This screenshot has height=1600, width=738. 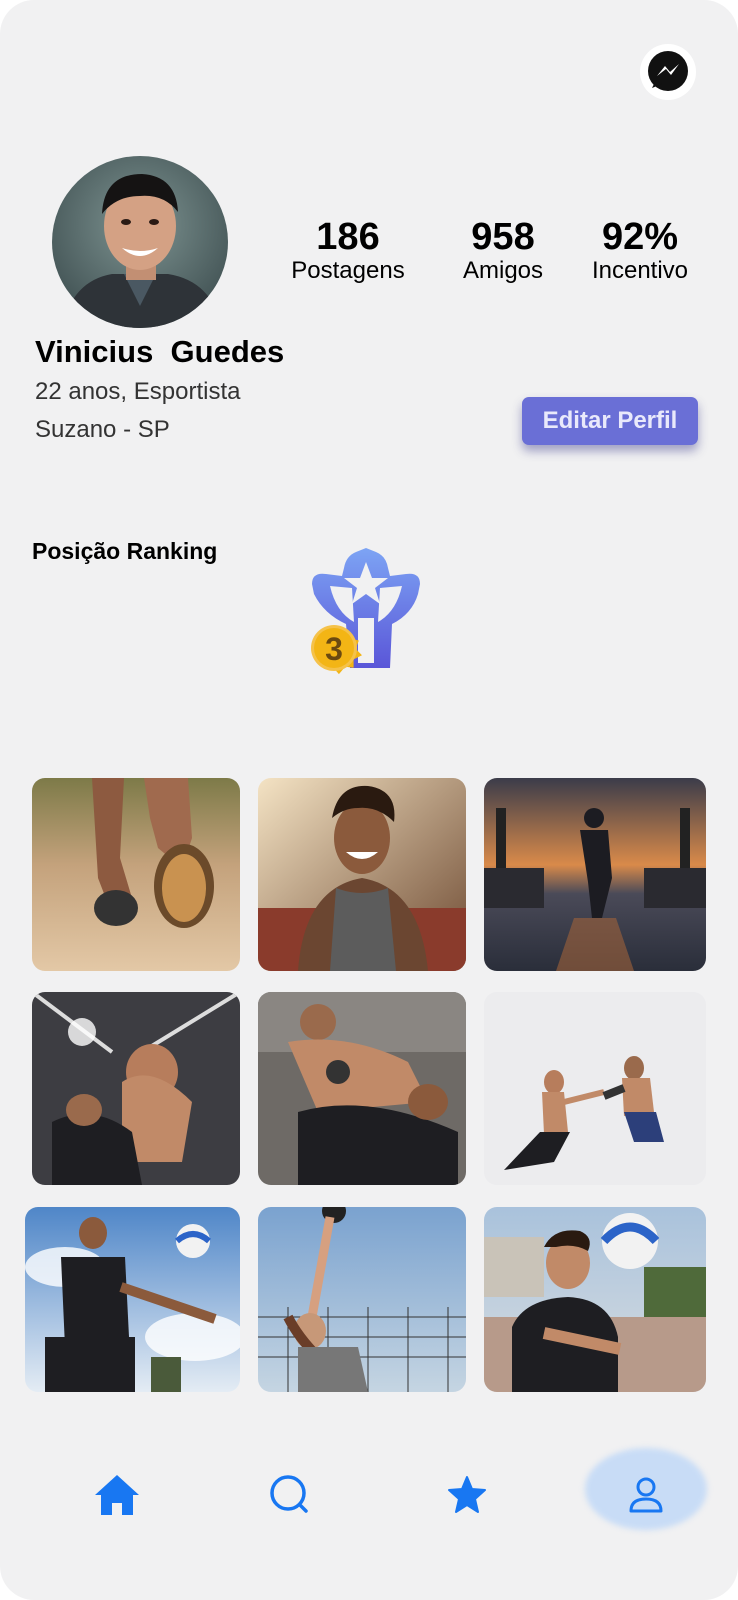 I want to click on bottom-nav, so click(x=369, y=1495).